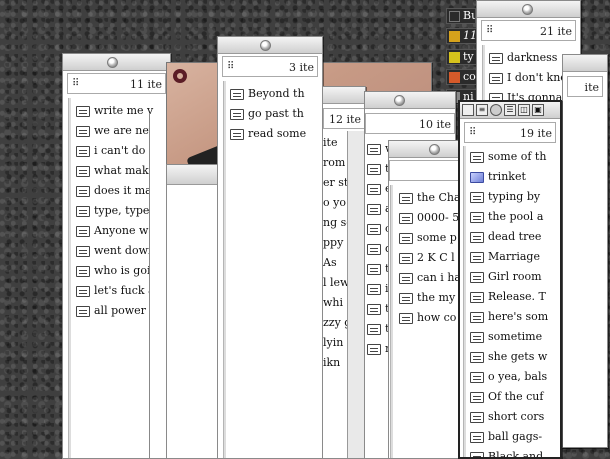 The image size is (610, 459). I want to click on list-item: Anyone wa, so click(115, 231).